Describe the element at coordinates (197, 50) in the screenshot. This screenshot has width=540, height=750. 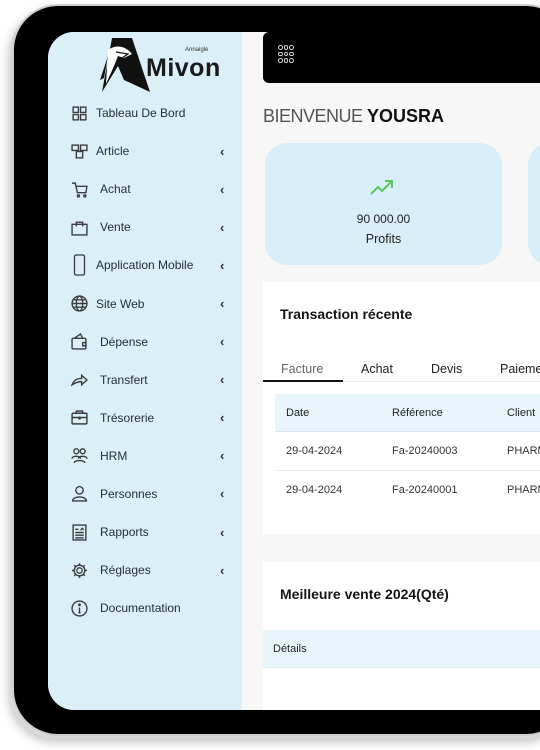
I see `brand-tagline: Annaigle` at that location.